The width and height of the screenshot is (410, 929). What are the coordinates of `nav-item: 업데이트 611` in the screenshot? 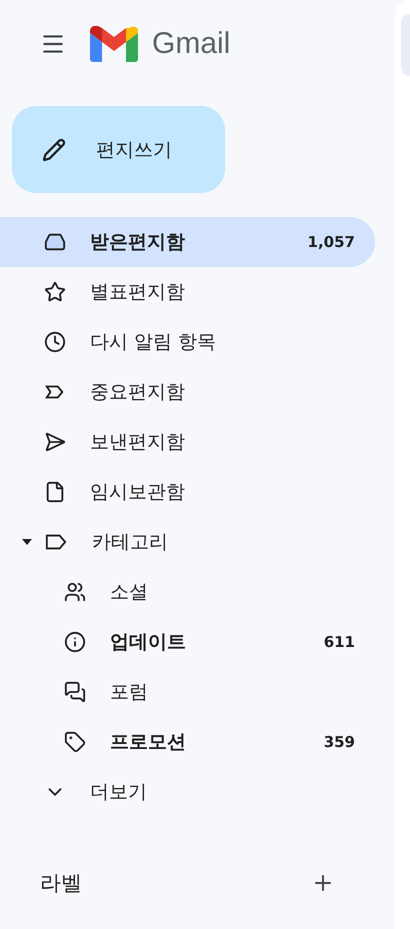 It's located at (187, 642).